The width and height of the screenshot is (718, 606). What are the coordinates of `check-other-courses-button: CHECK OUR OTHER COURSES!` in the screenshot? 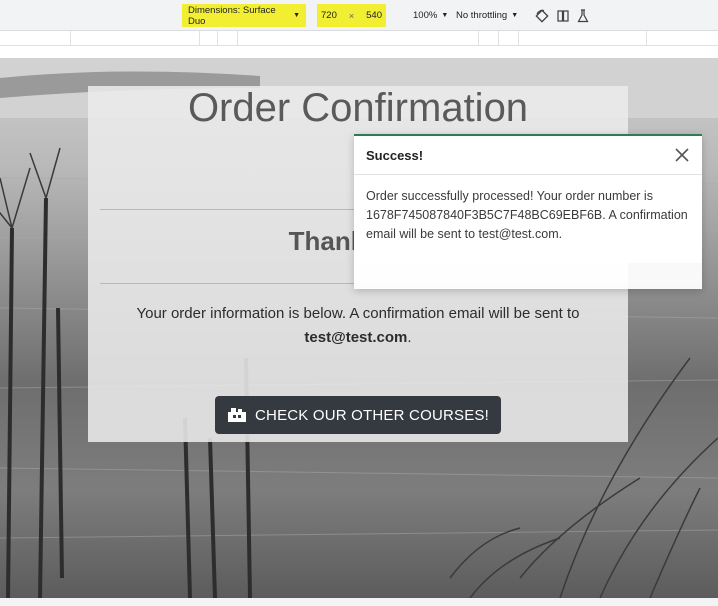 It's located at (358, 415).